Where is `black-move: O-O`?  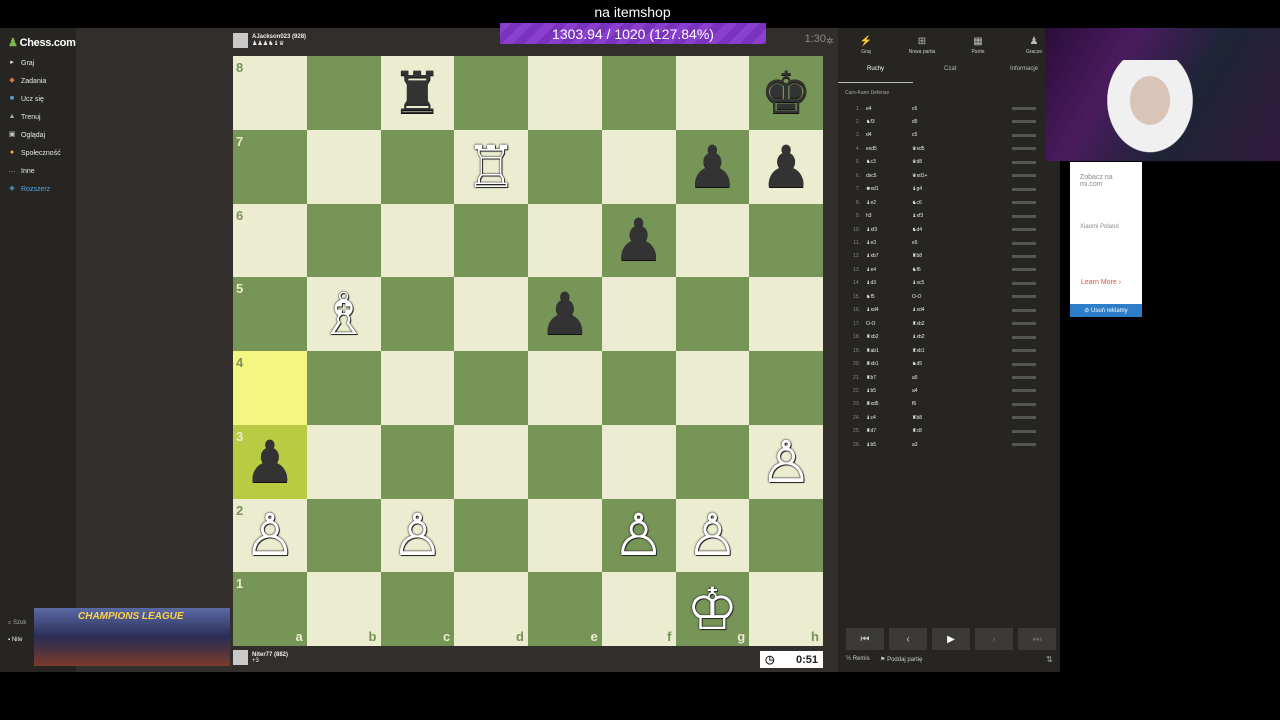 black-move: O-O is located at coordinates (962, 297).